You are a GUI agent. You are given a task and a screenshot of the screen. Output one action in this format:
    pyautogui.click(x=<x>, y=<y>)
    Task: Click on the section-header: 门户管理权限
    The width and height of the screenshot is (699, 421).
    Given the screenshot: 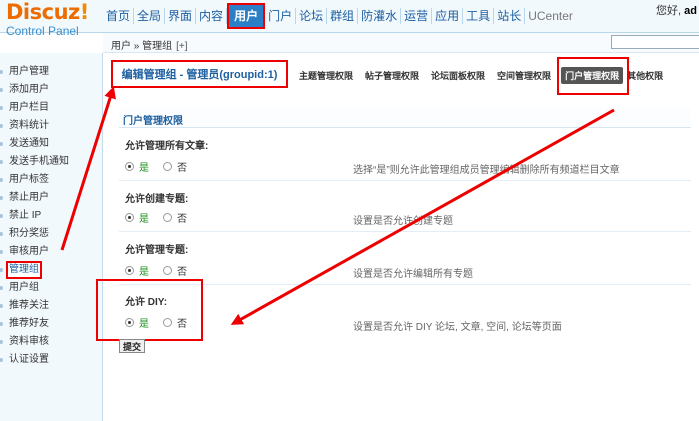 What is the action you would take?
    pyautogui.click(x=405, y=118)
    